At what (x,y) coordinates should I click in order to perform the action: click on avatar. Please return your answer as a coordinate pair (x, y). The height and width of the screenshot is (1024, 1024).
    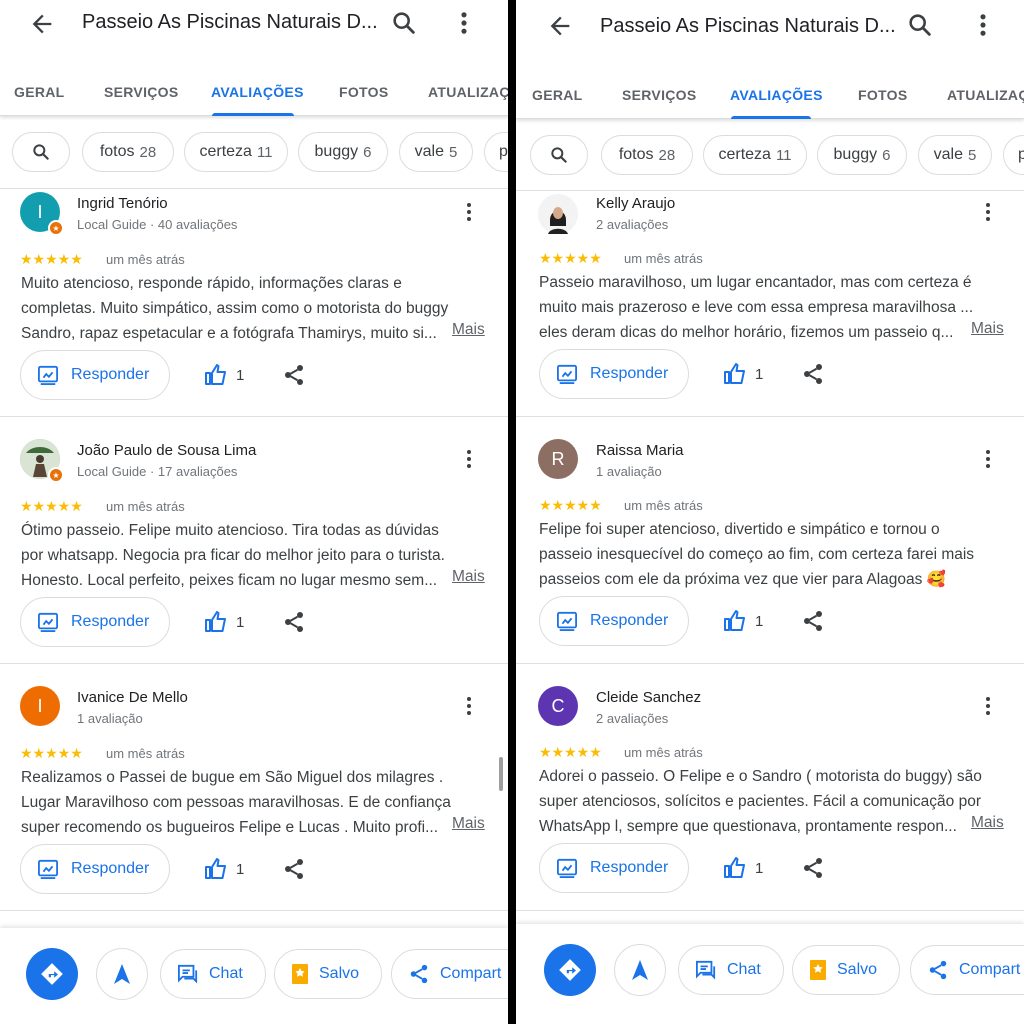
    Looking at the image, I should click on (558, 214).